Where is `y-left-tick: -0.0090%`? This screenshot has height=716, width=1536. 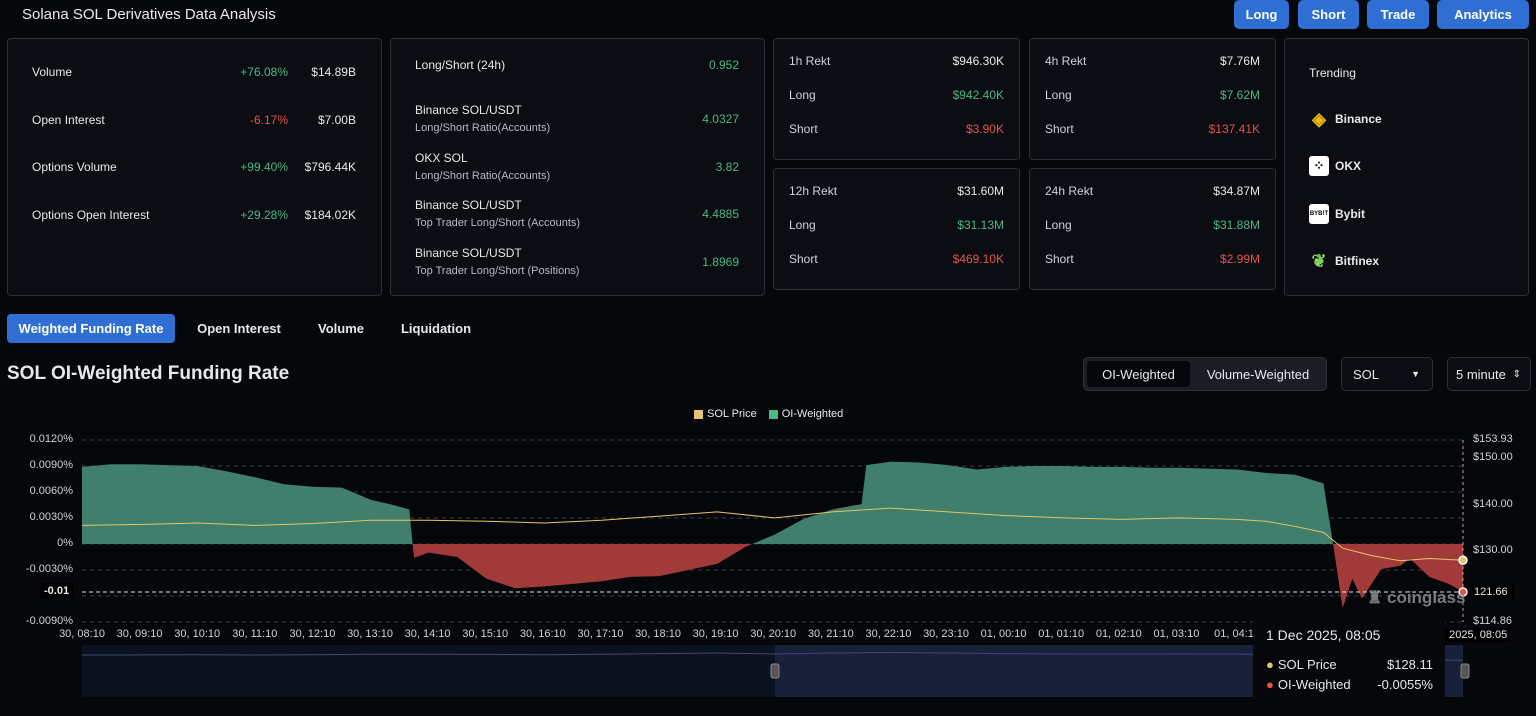
y-left-tick: -0.0090% is located at coordinates (49, 621).